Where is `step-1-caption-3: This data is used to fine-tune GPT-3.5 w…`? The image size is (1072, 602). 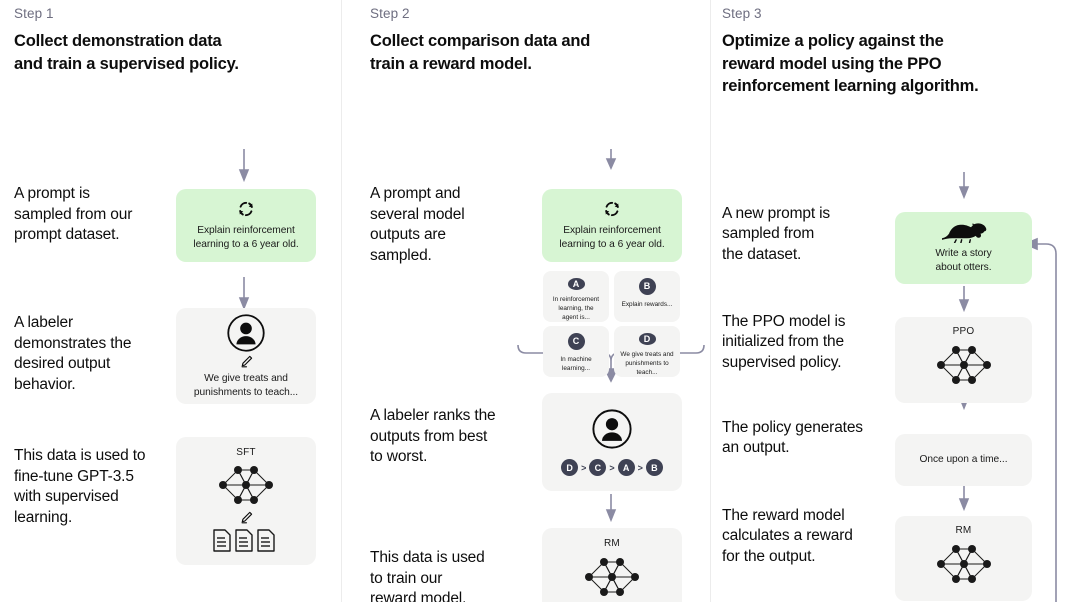
step-1-caption-3: This data is used to fine-tune GPT-3.5 w… is located at coordinates (80, 487).